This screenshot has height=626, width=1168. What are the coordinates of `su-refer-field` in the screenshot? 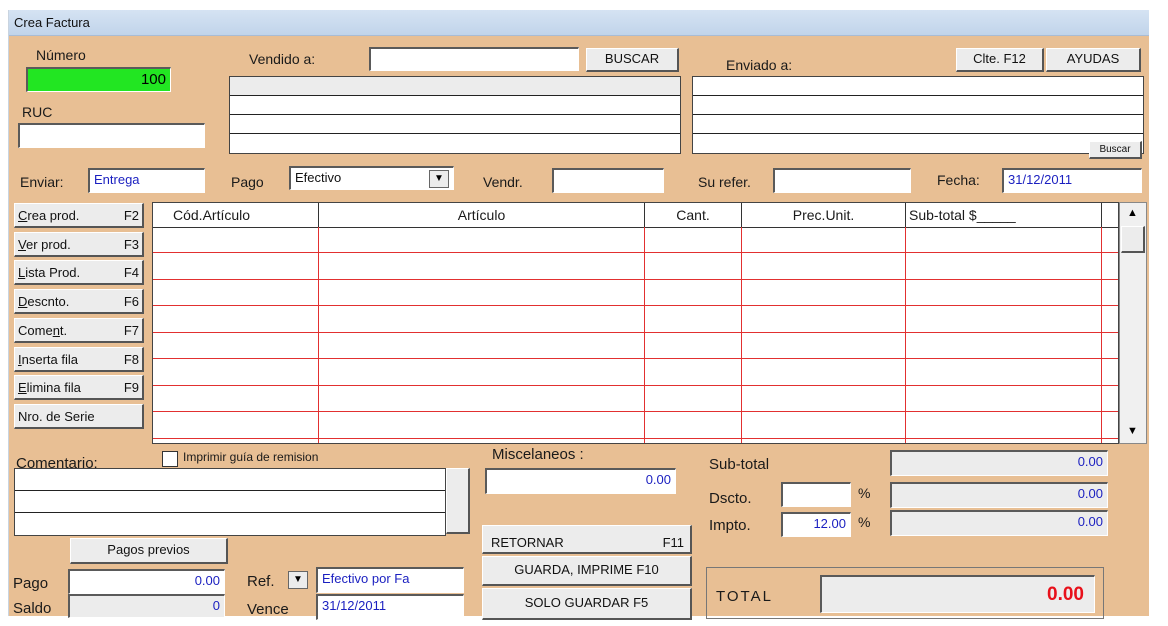 It's located at (842, 180).